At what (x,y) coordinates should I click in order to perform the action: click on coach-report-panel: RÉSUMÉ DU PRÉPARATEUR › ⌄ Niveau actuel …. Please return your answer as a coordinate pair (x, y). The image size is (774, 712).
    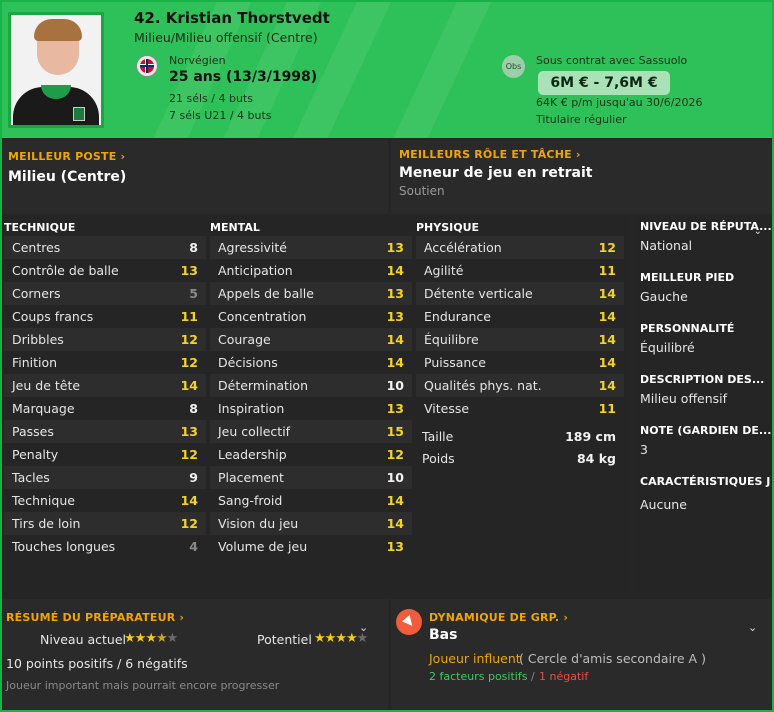
    Looking at the image, I should click on (195, 654).